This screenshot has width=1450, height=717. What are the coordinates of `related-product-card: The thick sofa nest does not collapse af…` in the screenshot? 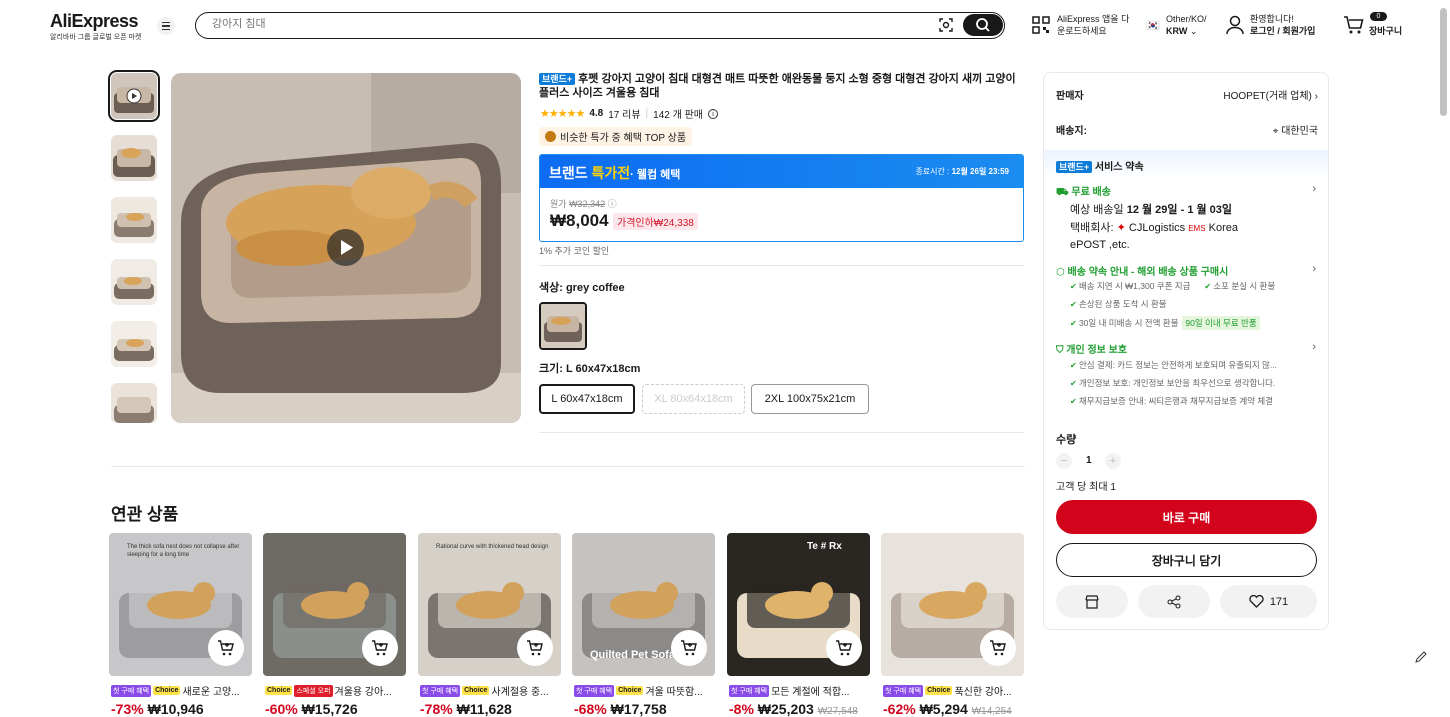 It's located at (180, 625).